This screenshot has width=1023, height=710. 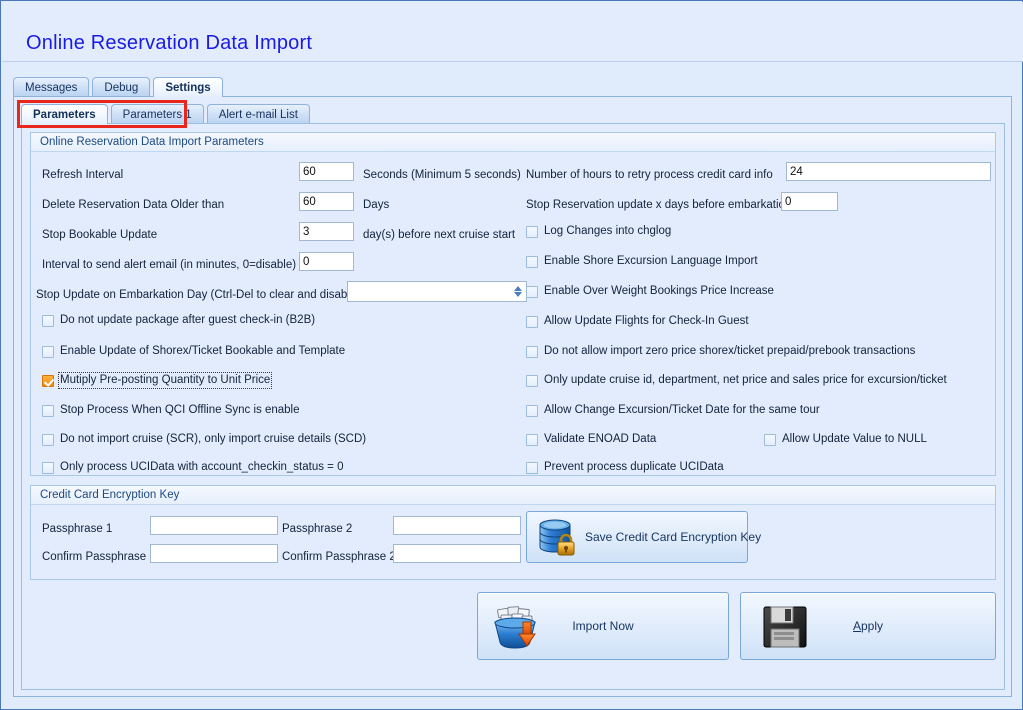 I want to click on stop-bookable-update-suffix: day(s) before next cruise start, so click(x=439, y=235).